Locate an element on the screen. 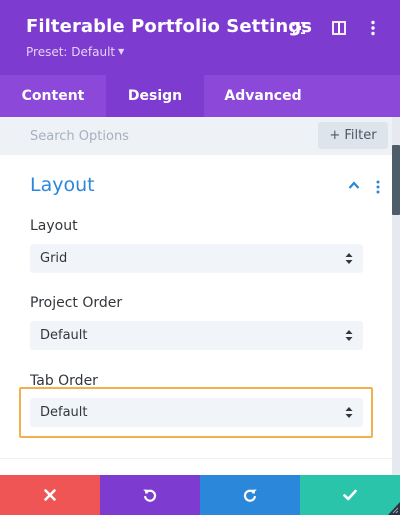 The image size is (400, 515). section-more-icon is located at coordinates (378, 187).